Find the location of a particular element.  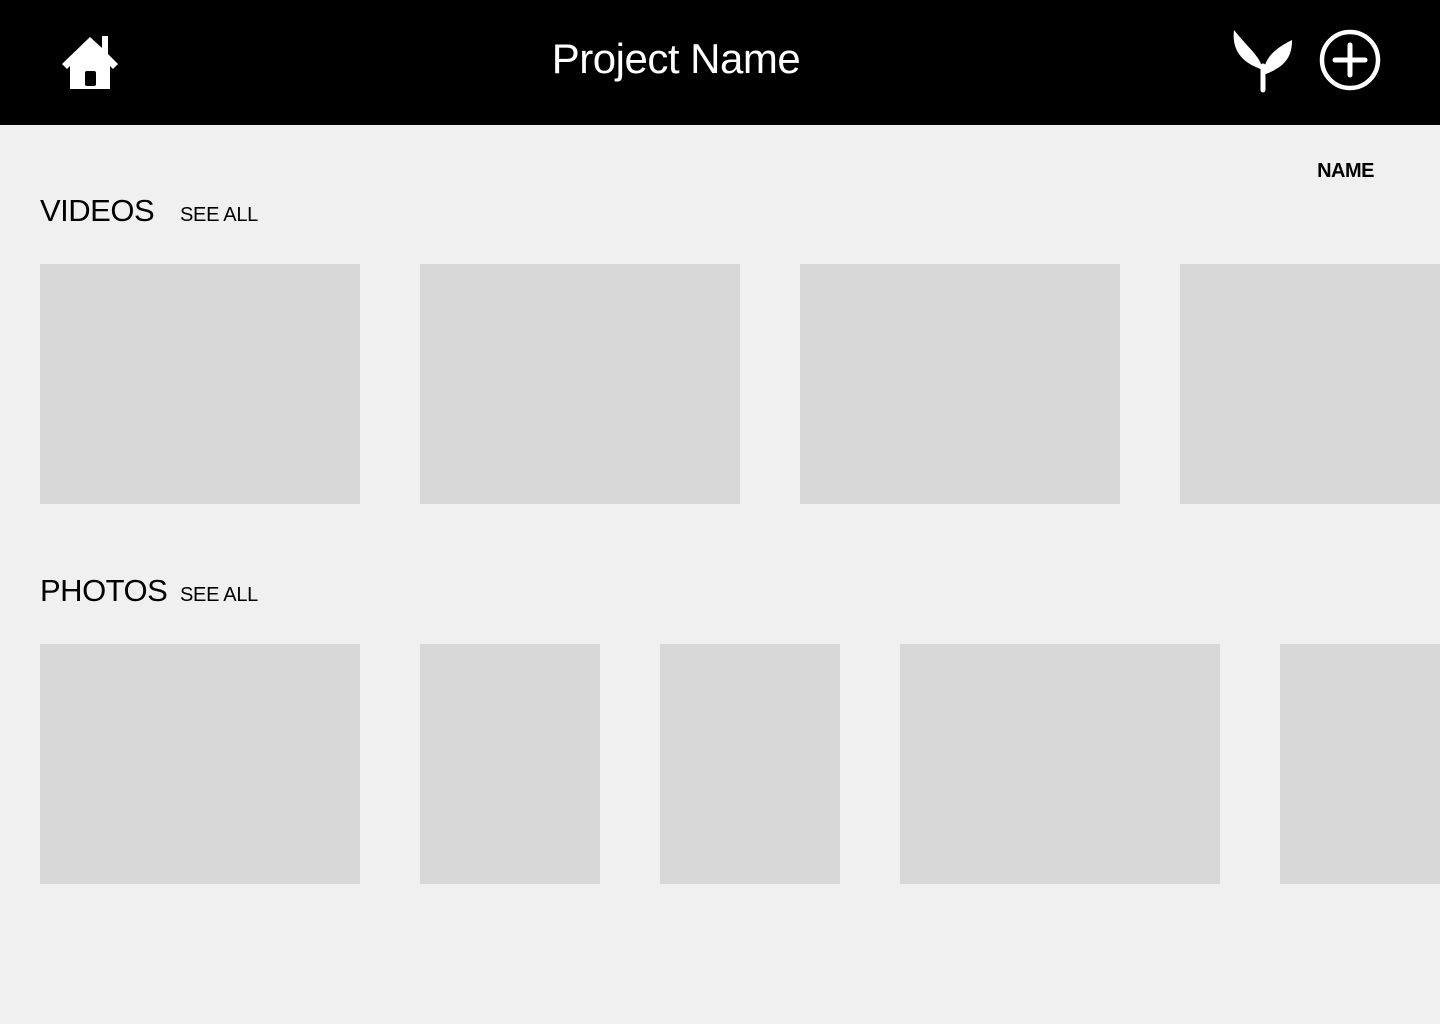

add-button is located at coordinates (1350, 60).